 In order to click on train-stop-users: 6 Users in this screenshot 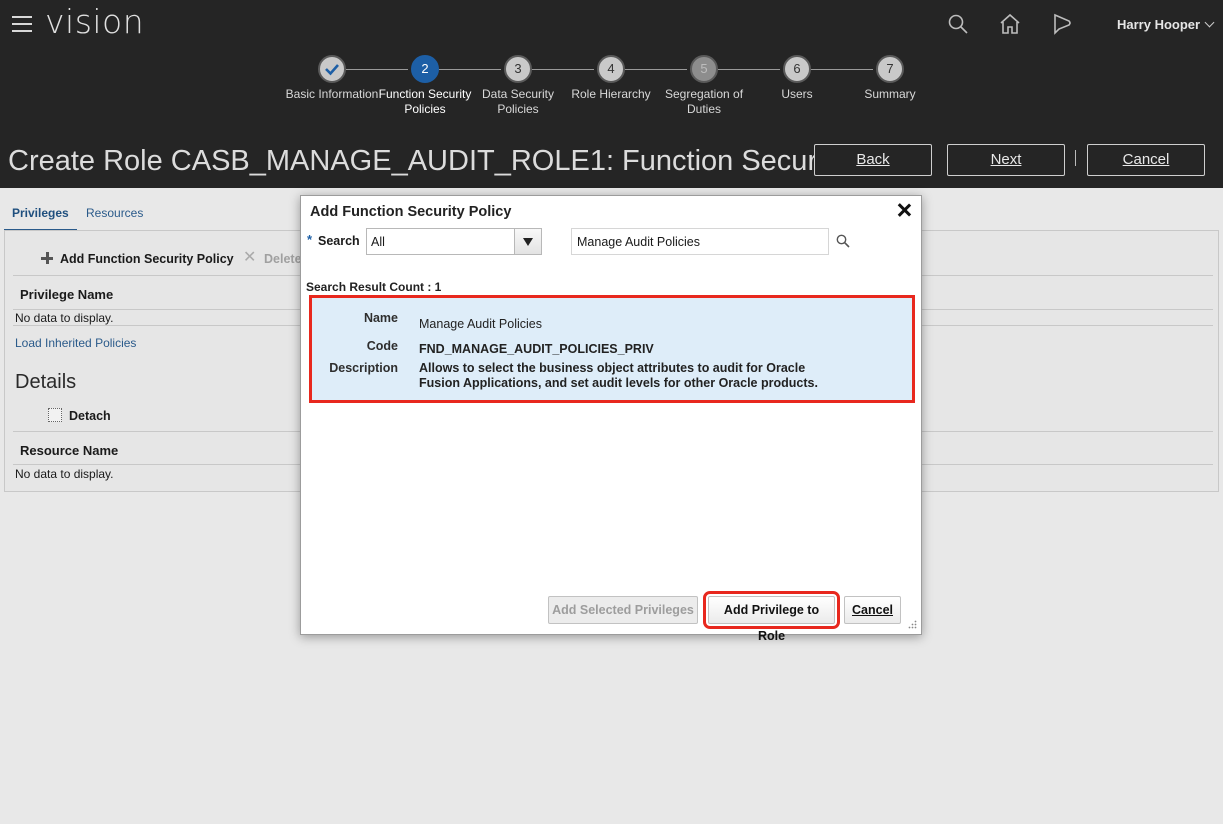, I will do `click(797, 78)`.